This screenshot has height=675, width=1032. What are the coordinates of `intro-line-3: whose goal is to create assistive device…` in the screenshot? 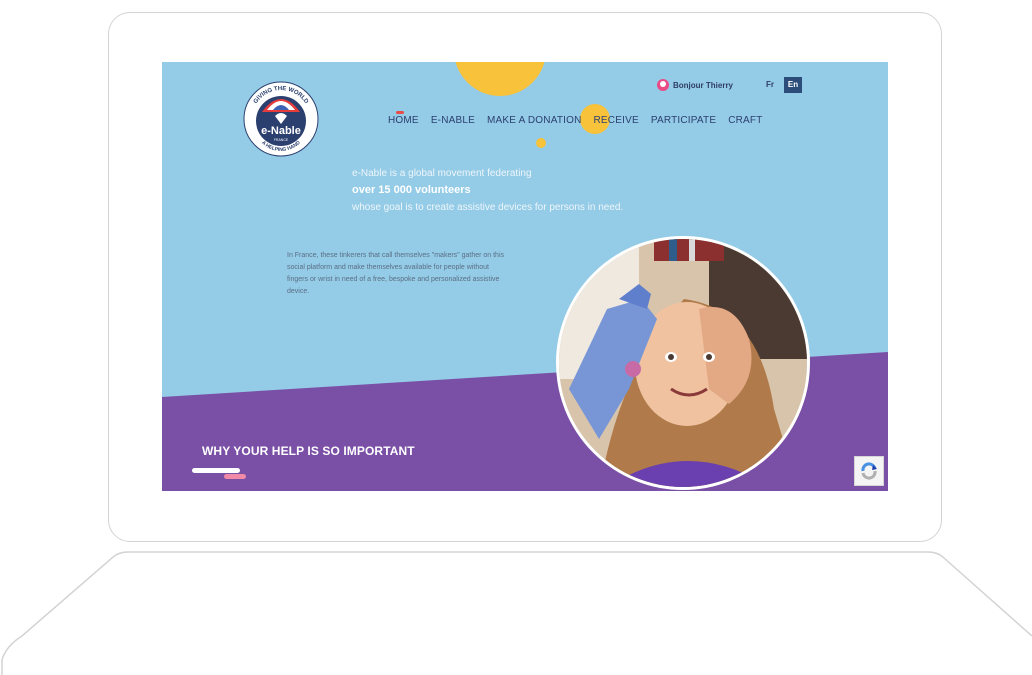 It's located at (488, 207).